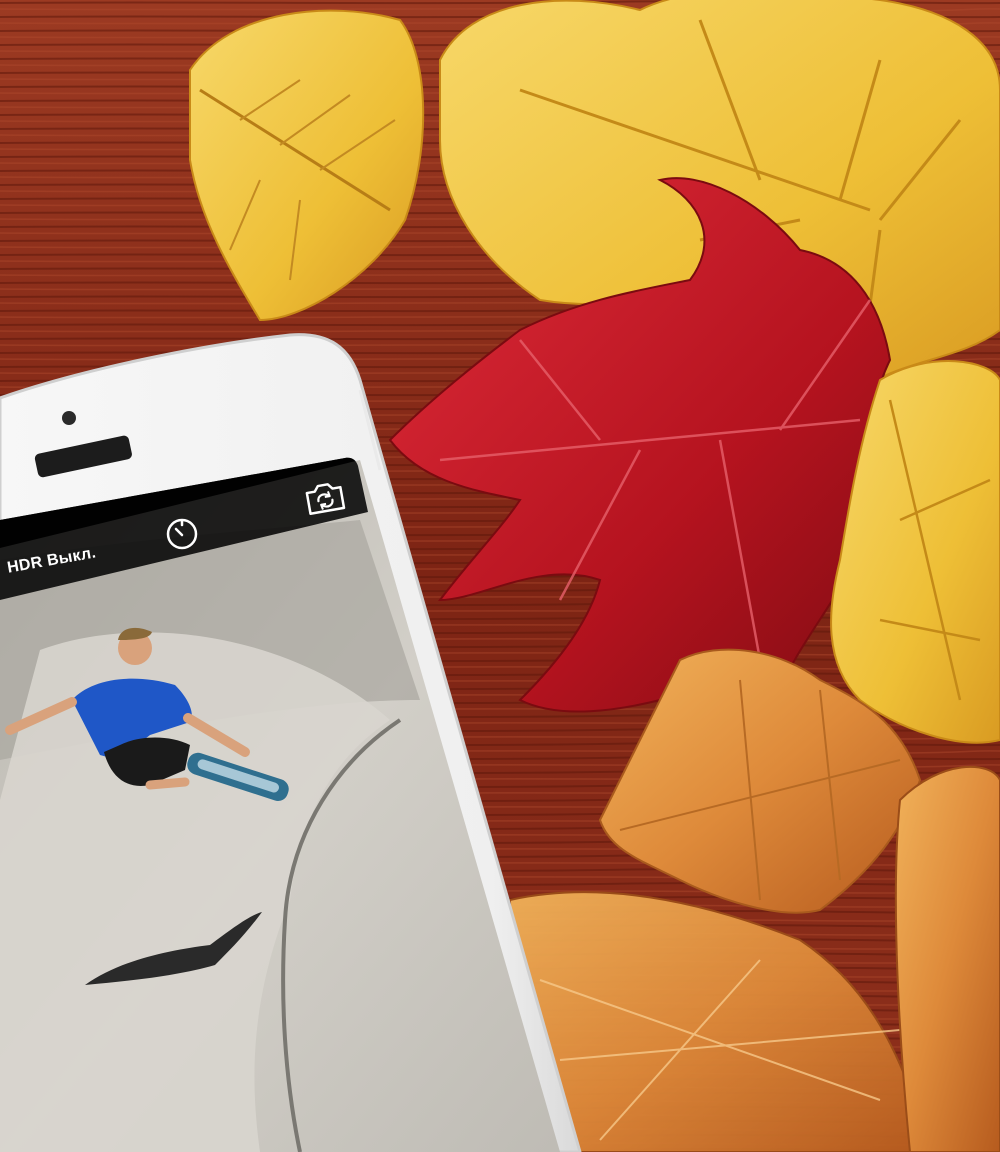 This screenshot has width=1000, height=1152. What do you see at coordinates (182, 534) in the screenshot?
I see `timer-icon` at bounding box center [182, 534].